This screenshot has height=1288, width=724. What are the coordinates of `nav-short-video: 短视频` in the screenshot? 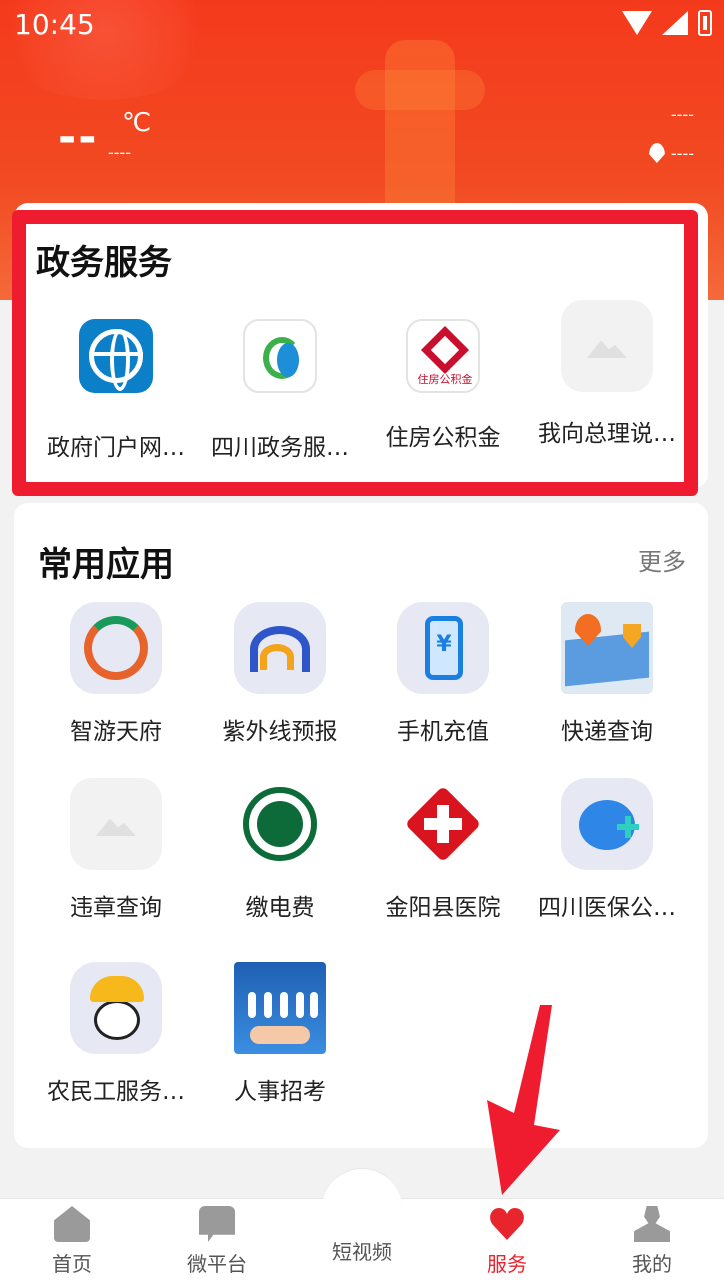 It's located at (362, 1247).